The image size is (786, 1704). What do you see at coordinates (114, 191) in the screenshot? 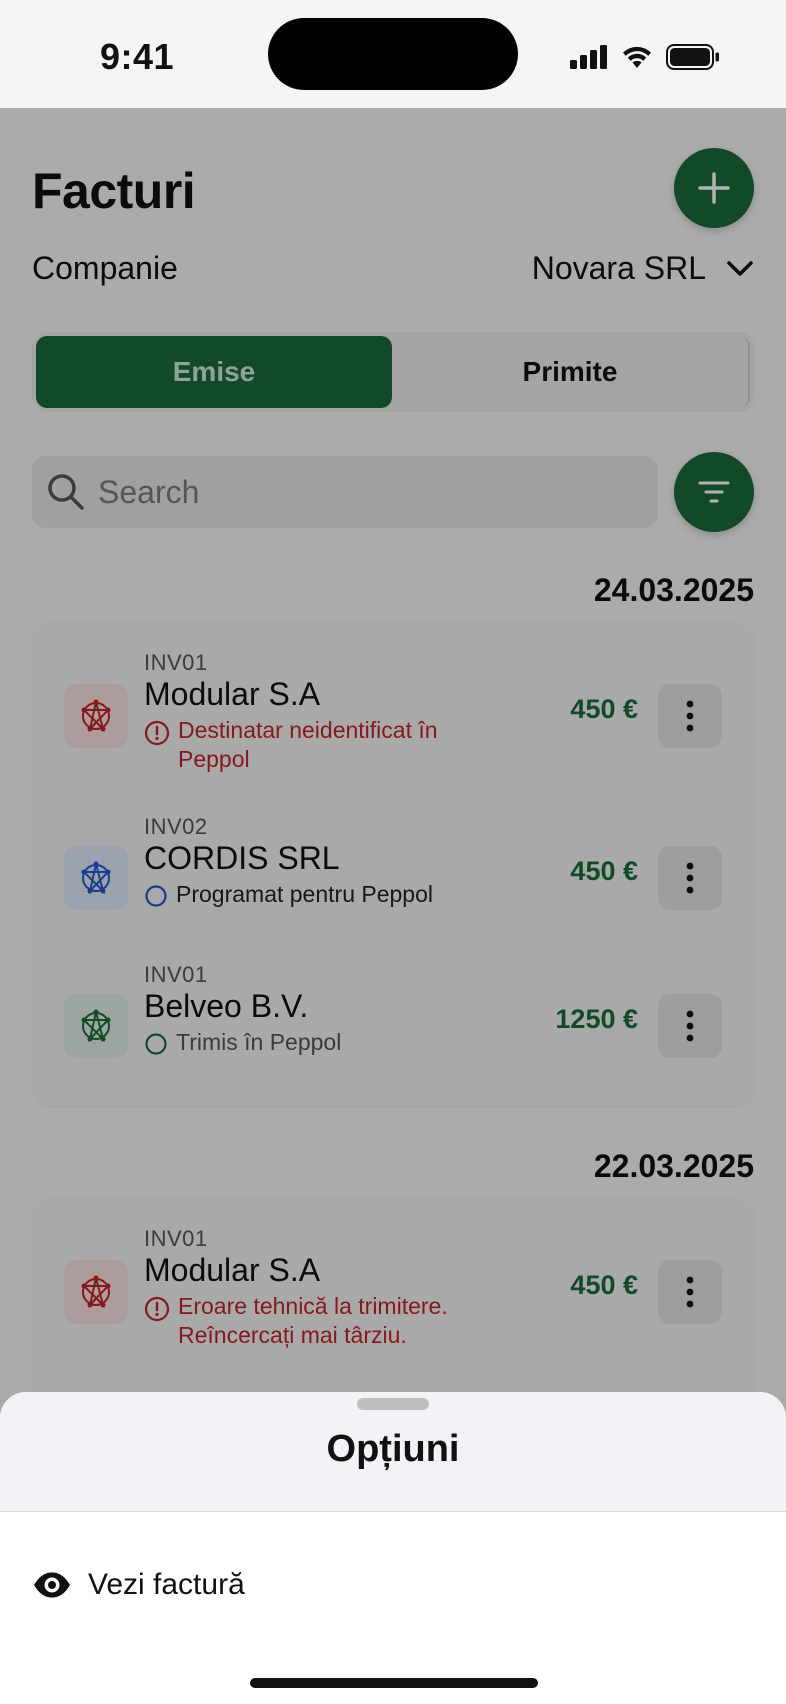
I see `page-title: Facturi` at bounding box center [114, 191].